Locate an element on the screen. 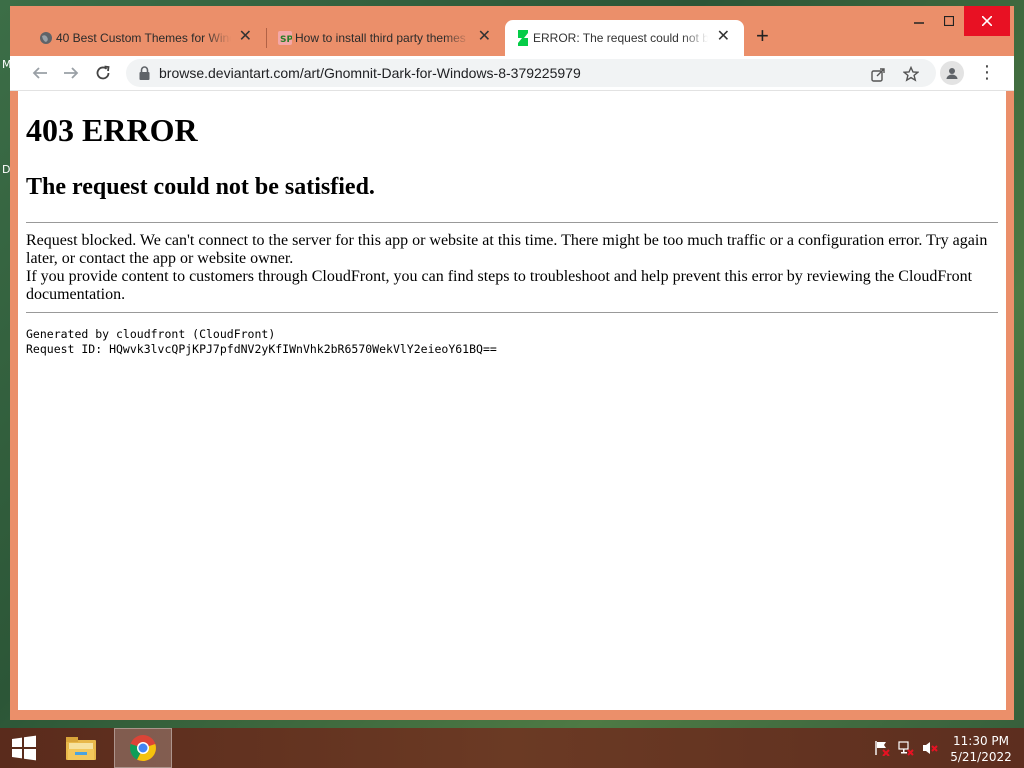  start-button is located at coordinates (24, 748).